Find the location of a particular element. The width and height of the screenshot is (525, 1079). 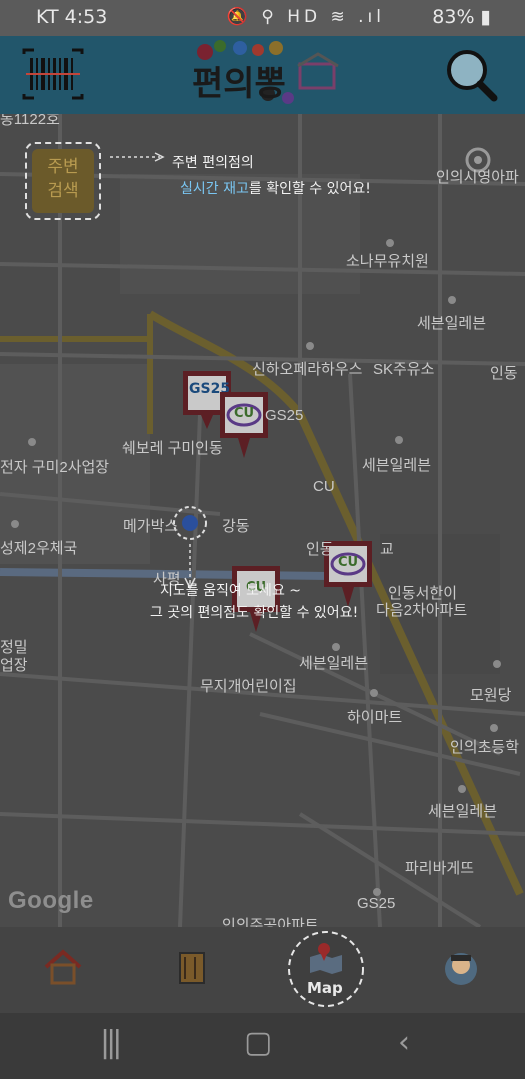

map-label: 동1122호 is located at coordinates (30, 121).